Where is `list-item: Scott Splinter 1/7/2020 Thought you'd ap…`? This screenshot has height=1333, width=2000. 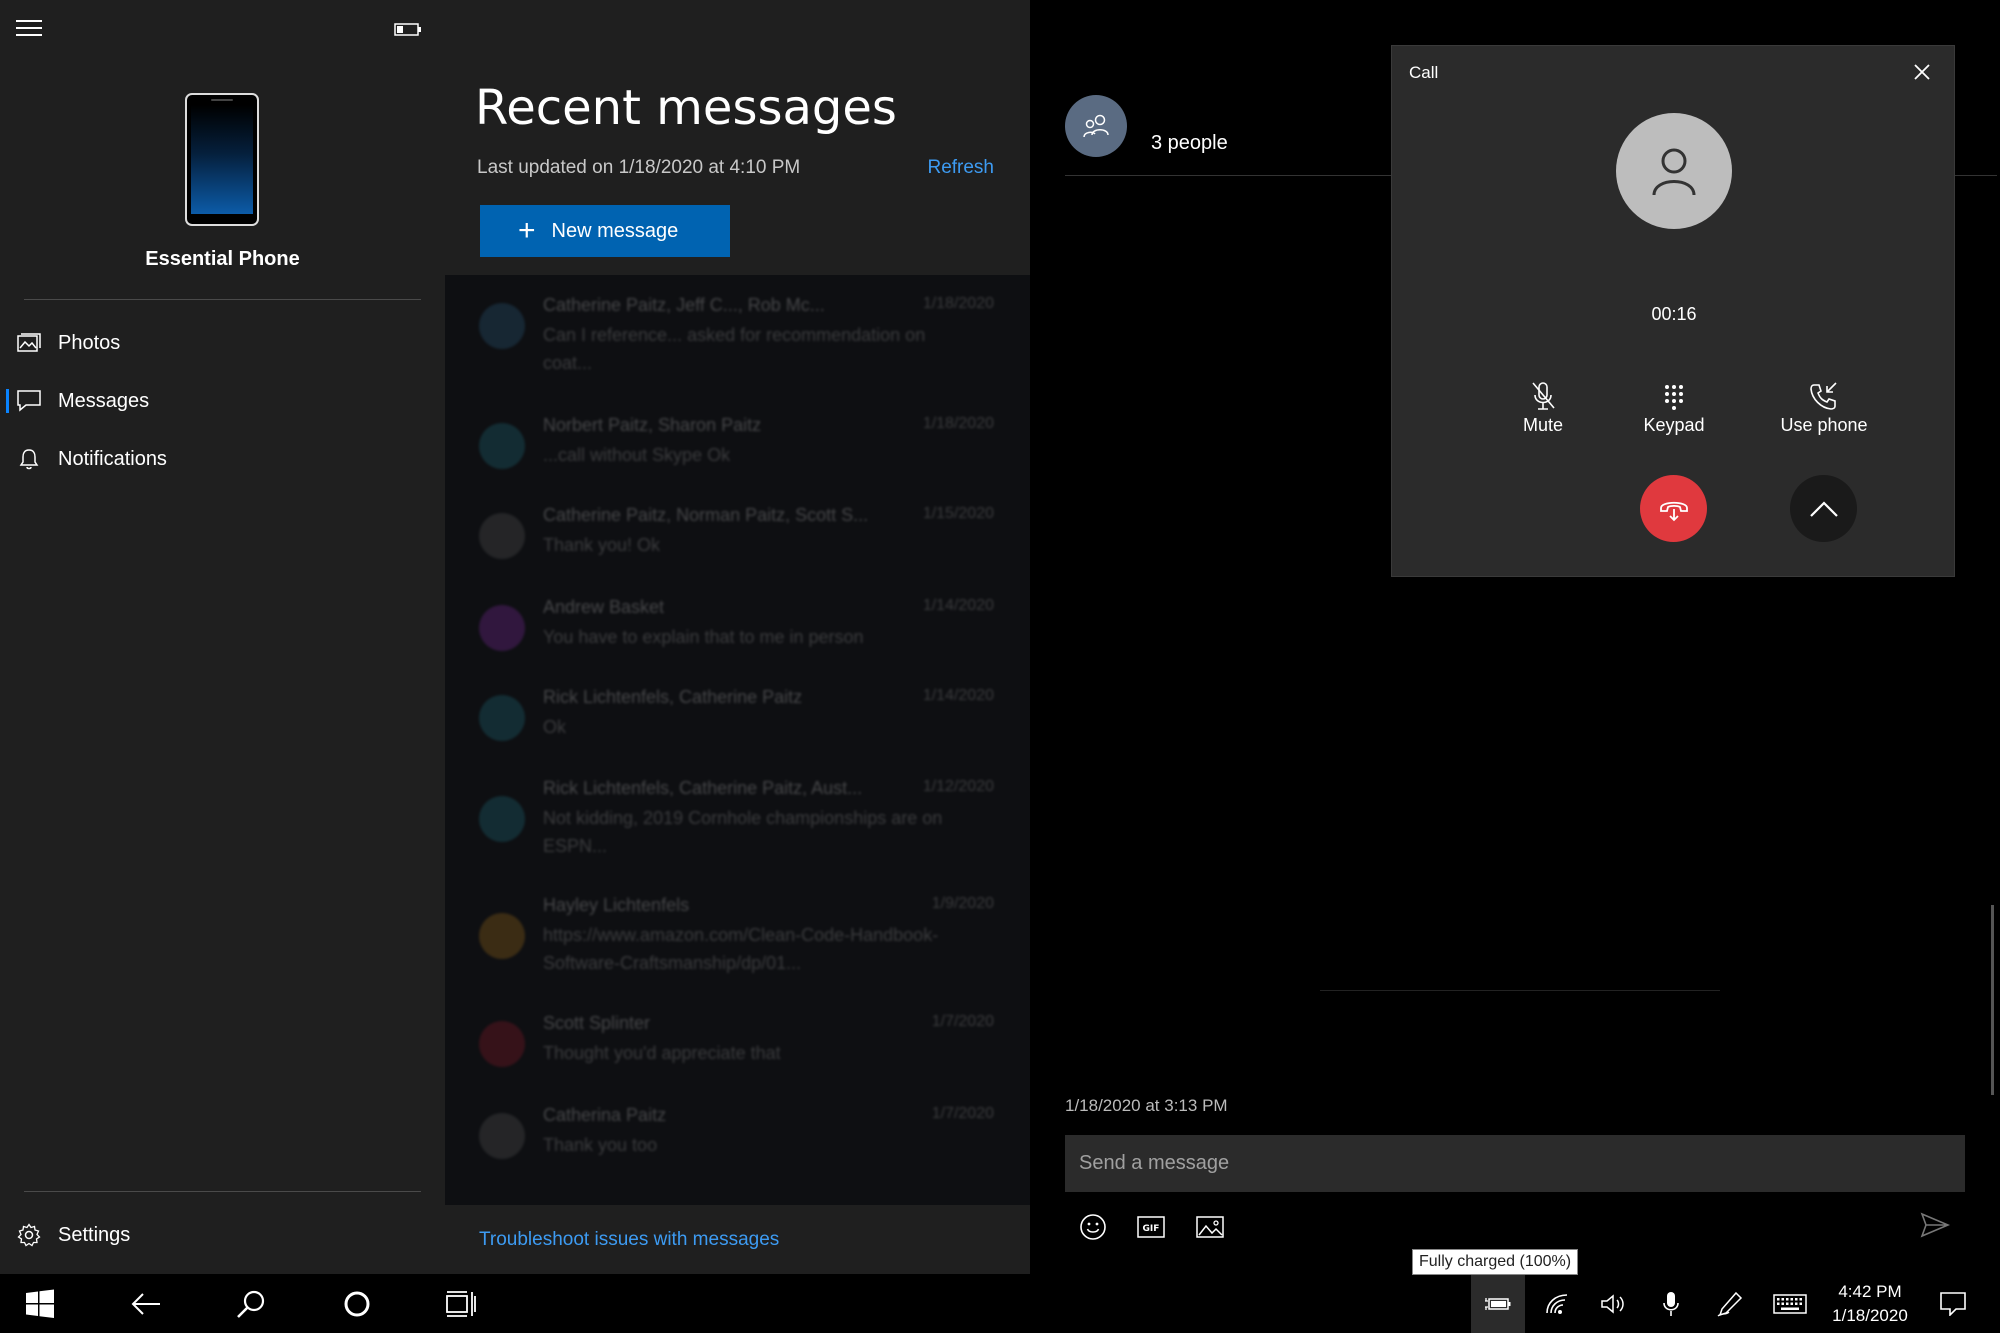
list-item: Scott Splinter 1/7/2020 Thought you'd ap… is located at coordinates (737, 1048).